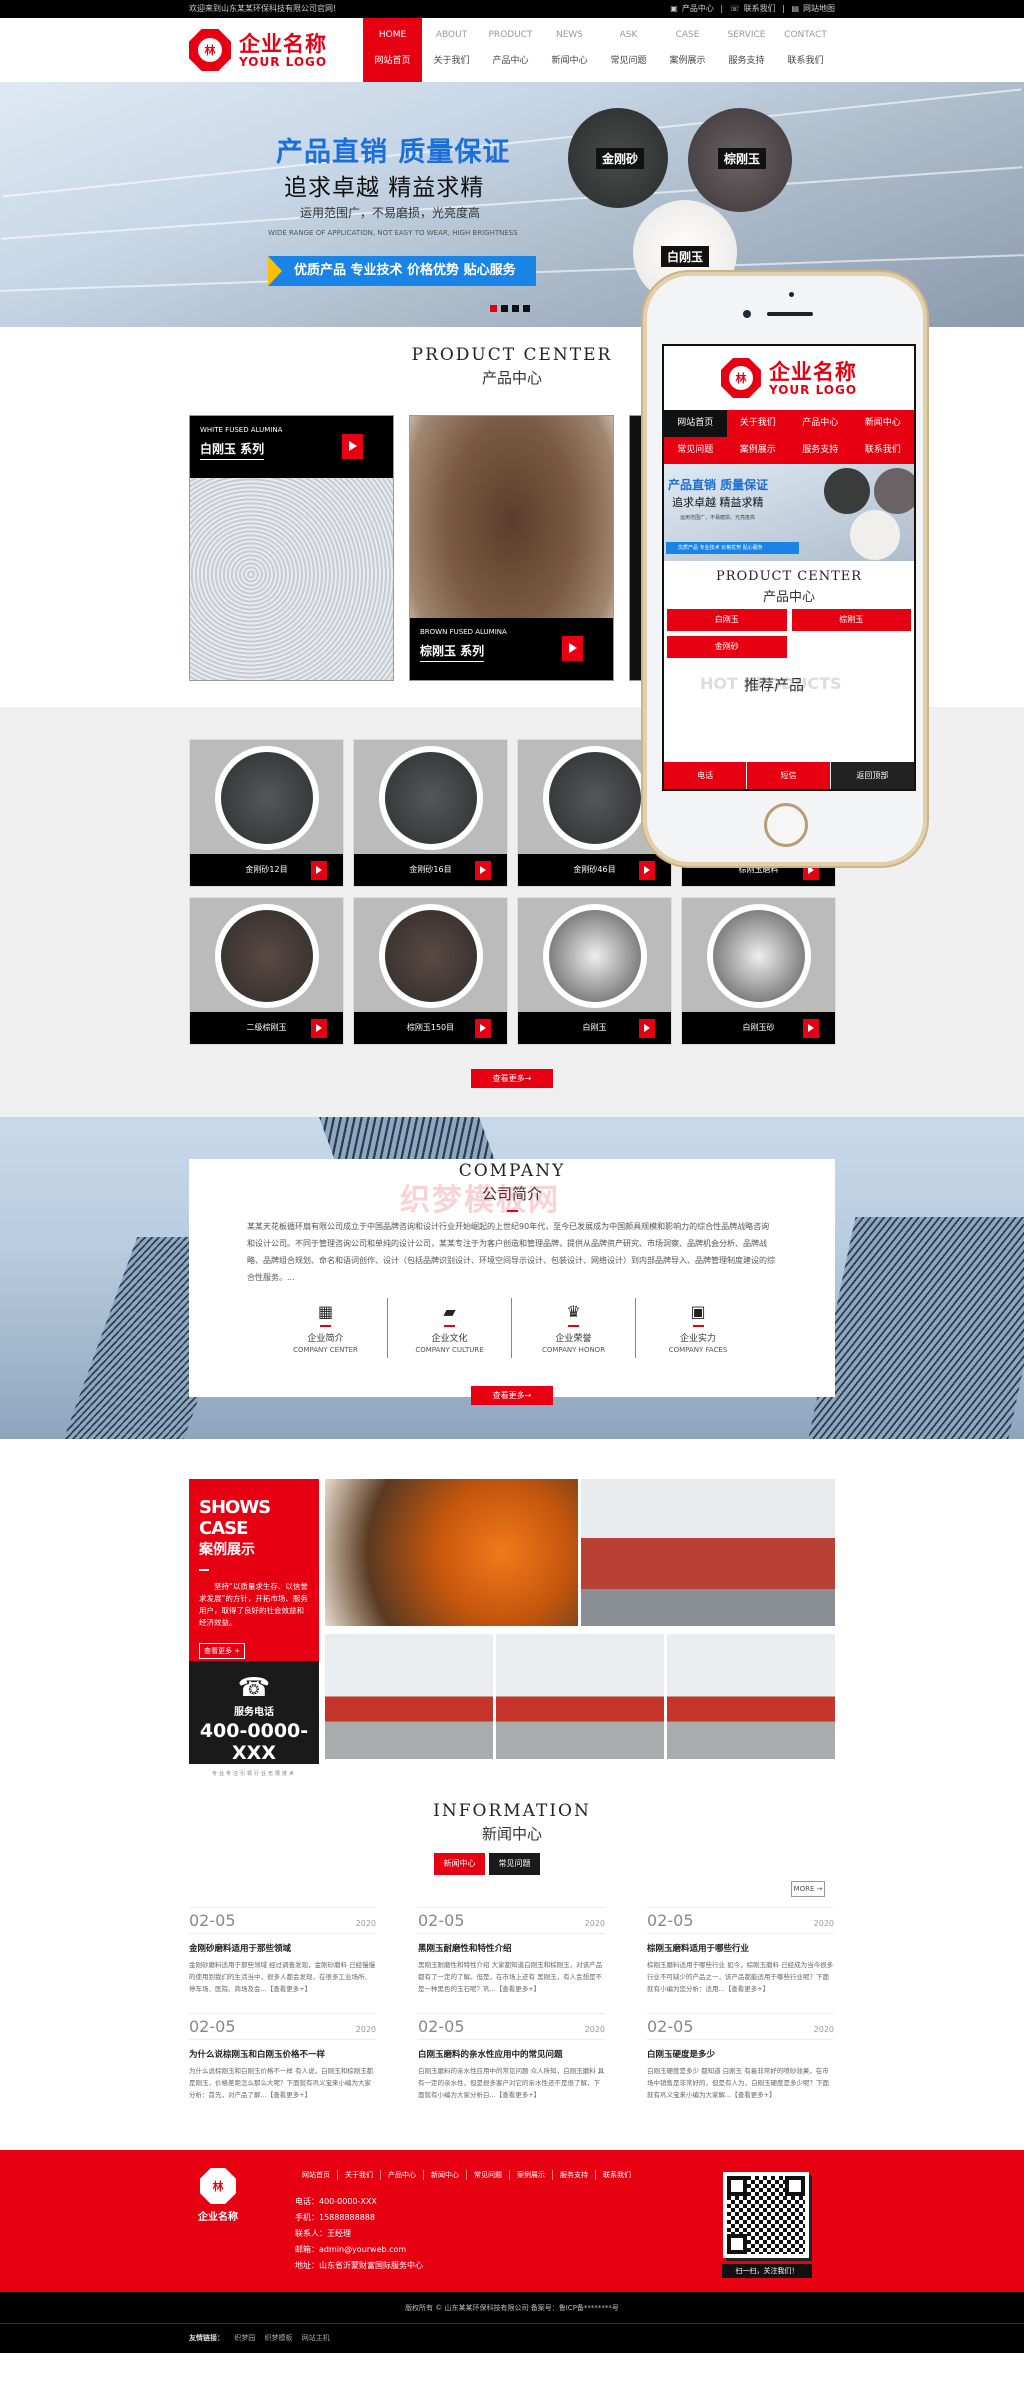 The image size is (1024, 2395). What do you see at coordinates (758, 450) in the screenshot?
I see `mobile-nav-item: 案例展示` at bounding box center [758, 450].